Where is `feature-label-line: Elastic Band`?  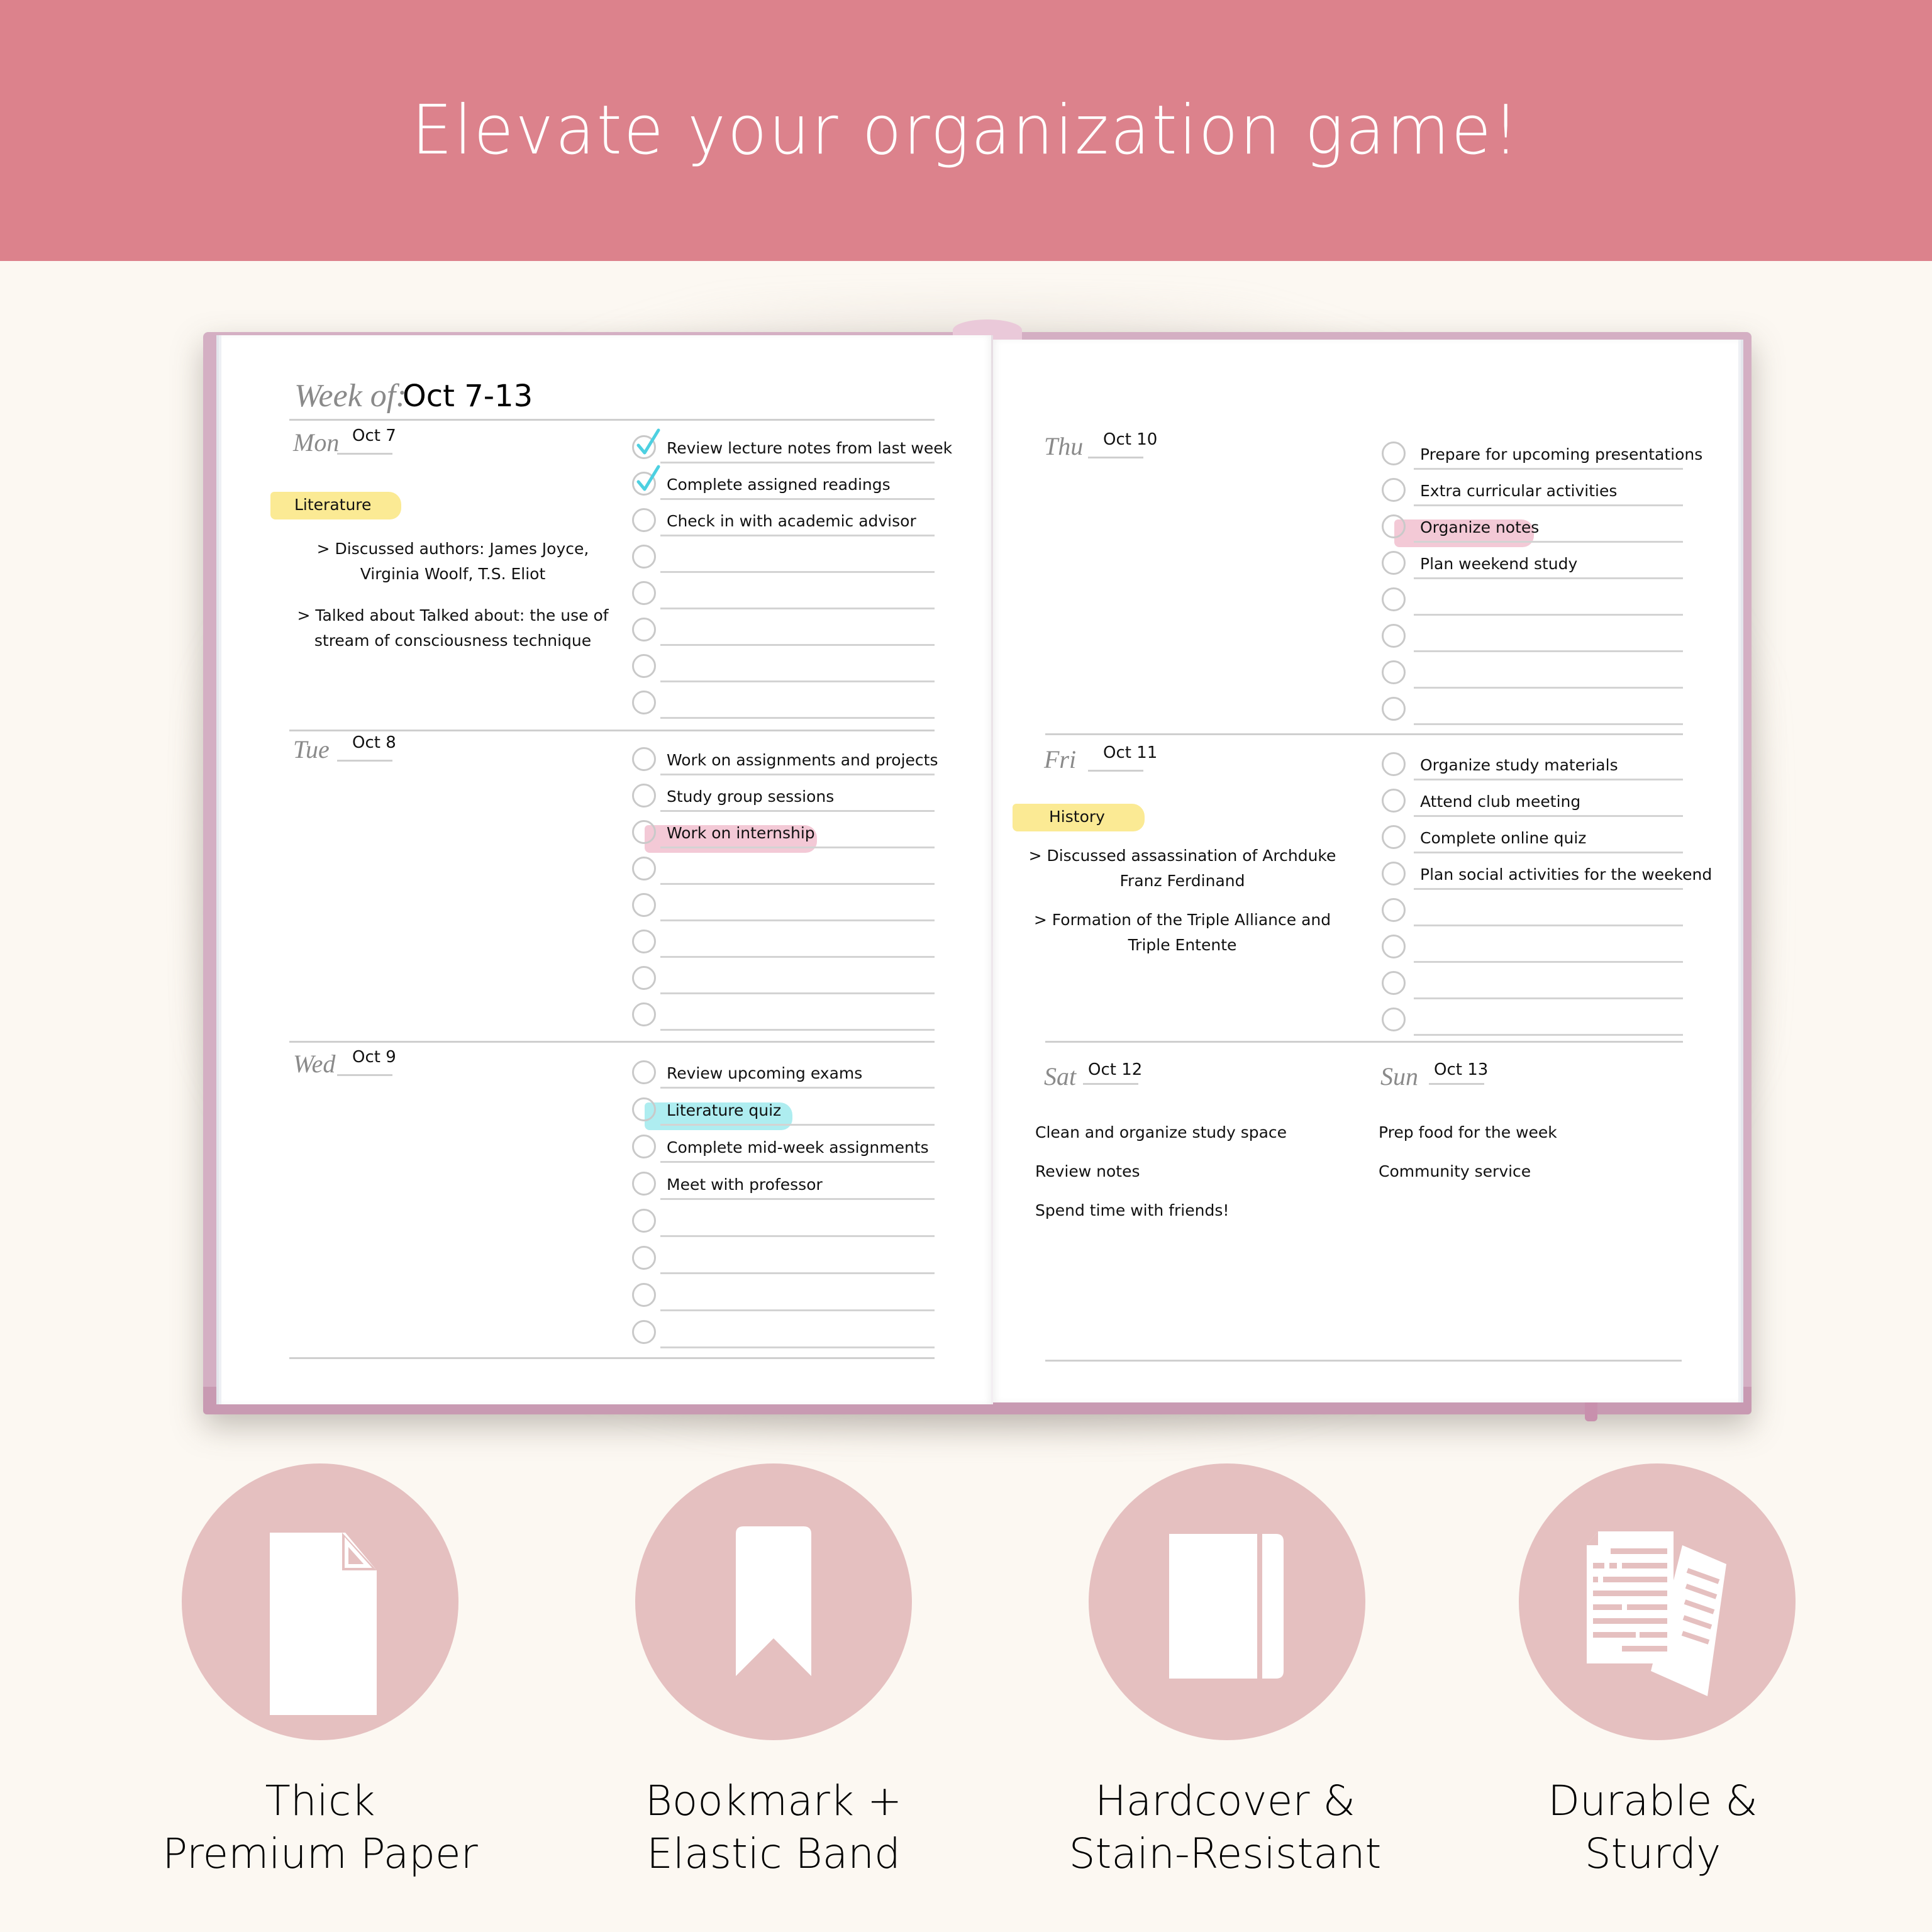 feature-label-line: Elastic Band is located at coordinates (774, 1853).